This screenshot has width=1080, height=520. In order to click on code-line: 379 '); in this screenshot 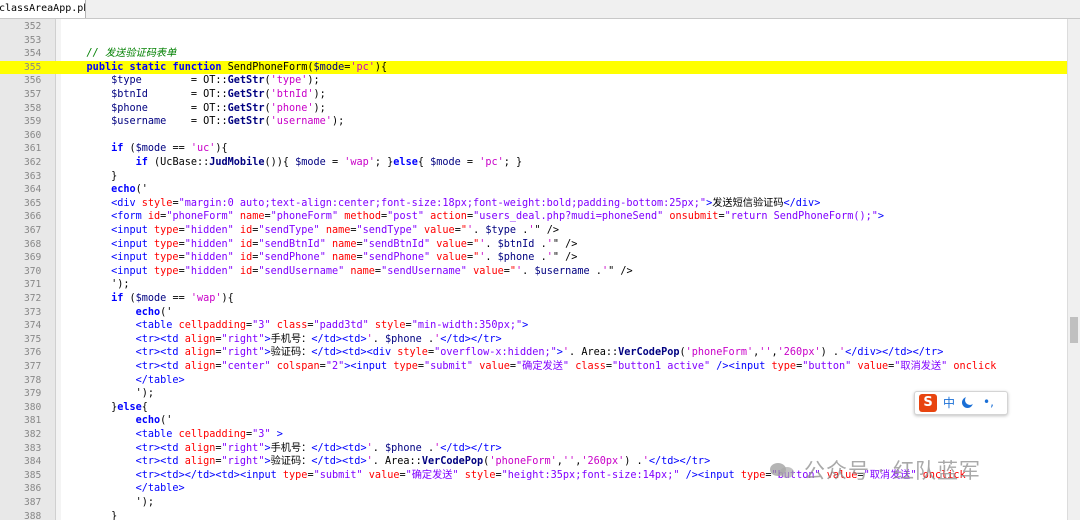, I will do `click(534, 394)`.